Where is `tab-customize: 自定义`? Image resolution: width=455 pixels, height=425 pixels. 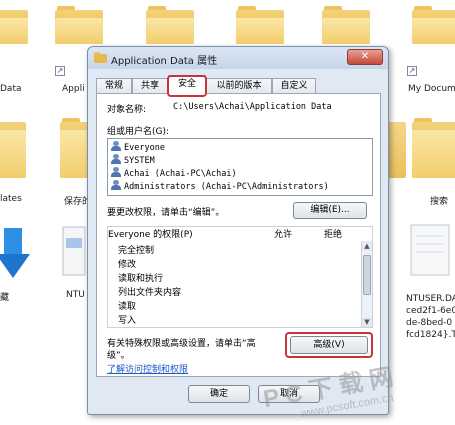
tab-customize: 自定义 is located at coordinates (294, 86).